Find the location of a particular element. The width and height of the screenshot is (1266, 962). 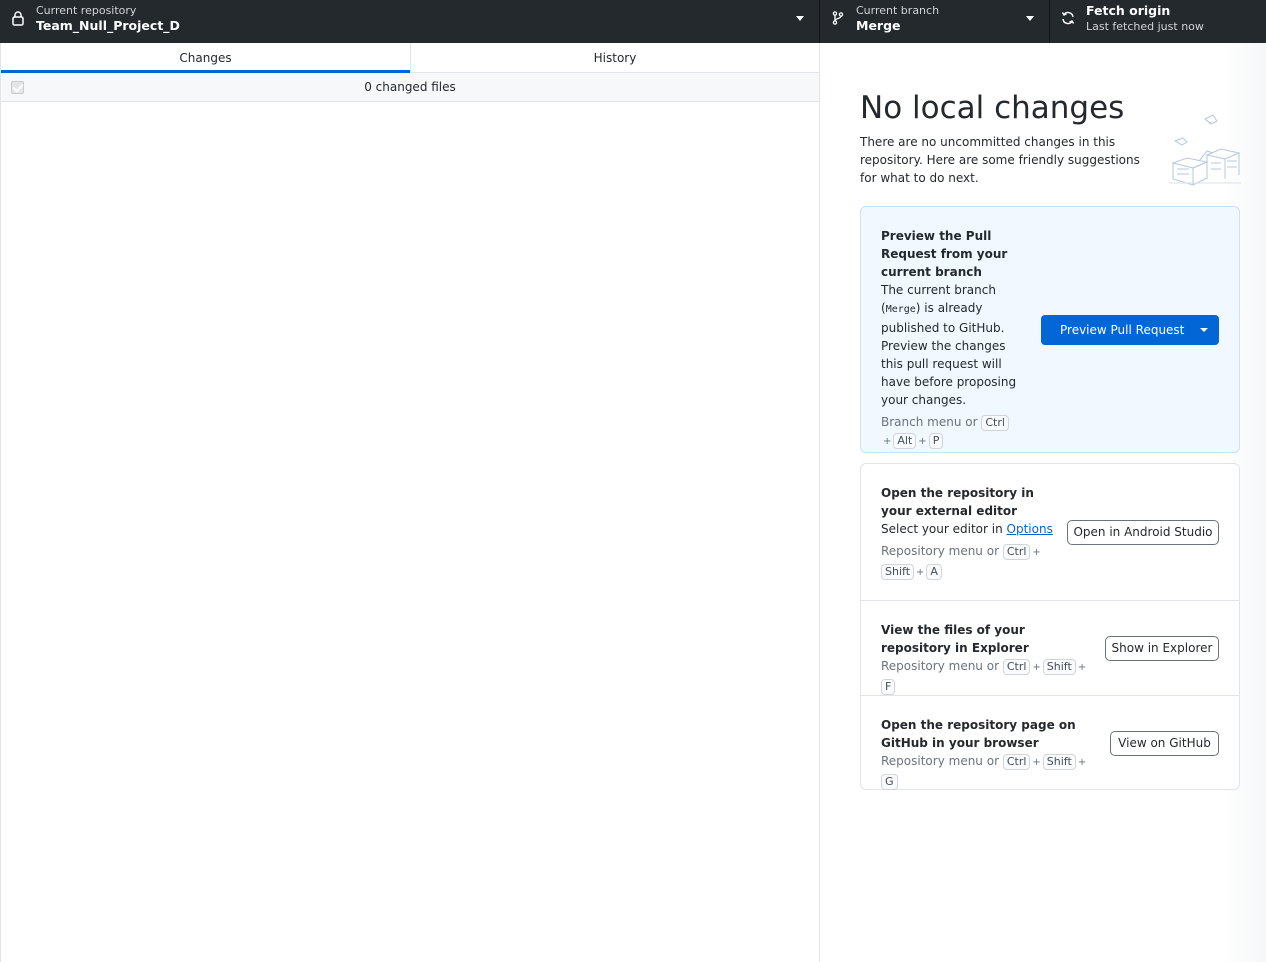

fetch-origin-button: Fetch origin Last fetched just now is located at coordinates (1158, 21).